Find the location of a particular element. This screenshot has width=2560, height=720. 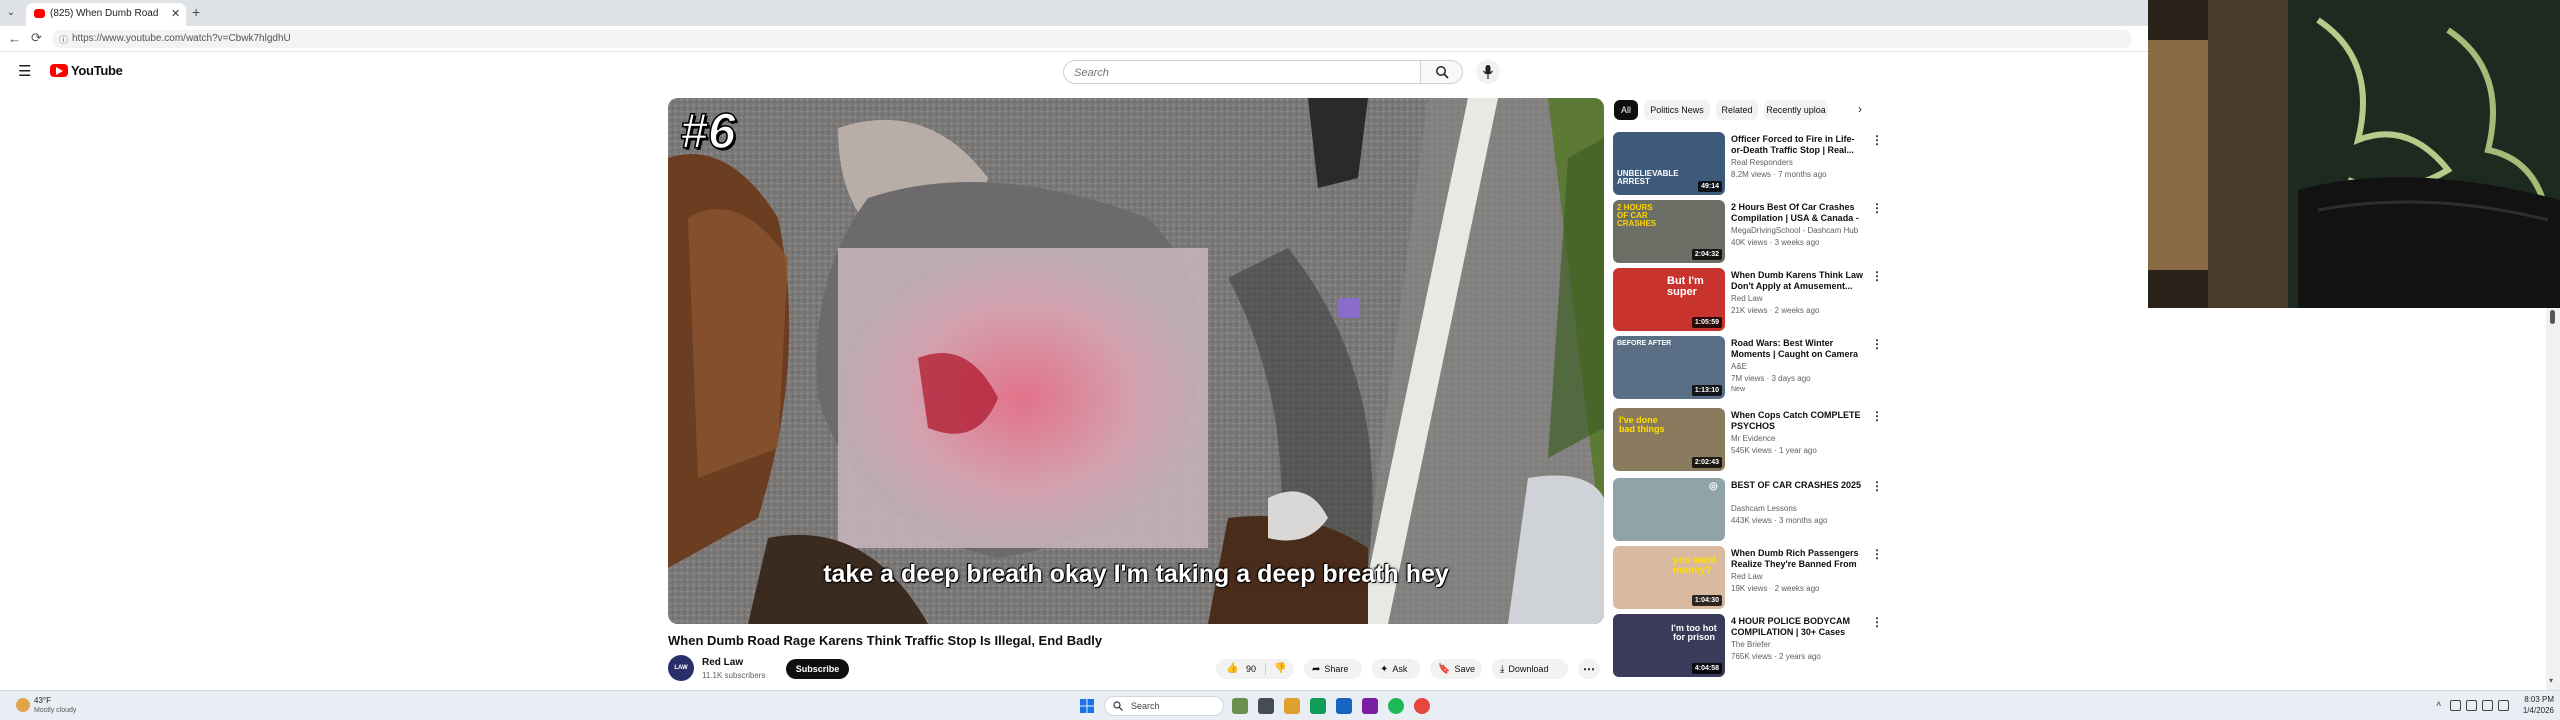

voice-search-button is located at coordinates (1488, 72).